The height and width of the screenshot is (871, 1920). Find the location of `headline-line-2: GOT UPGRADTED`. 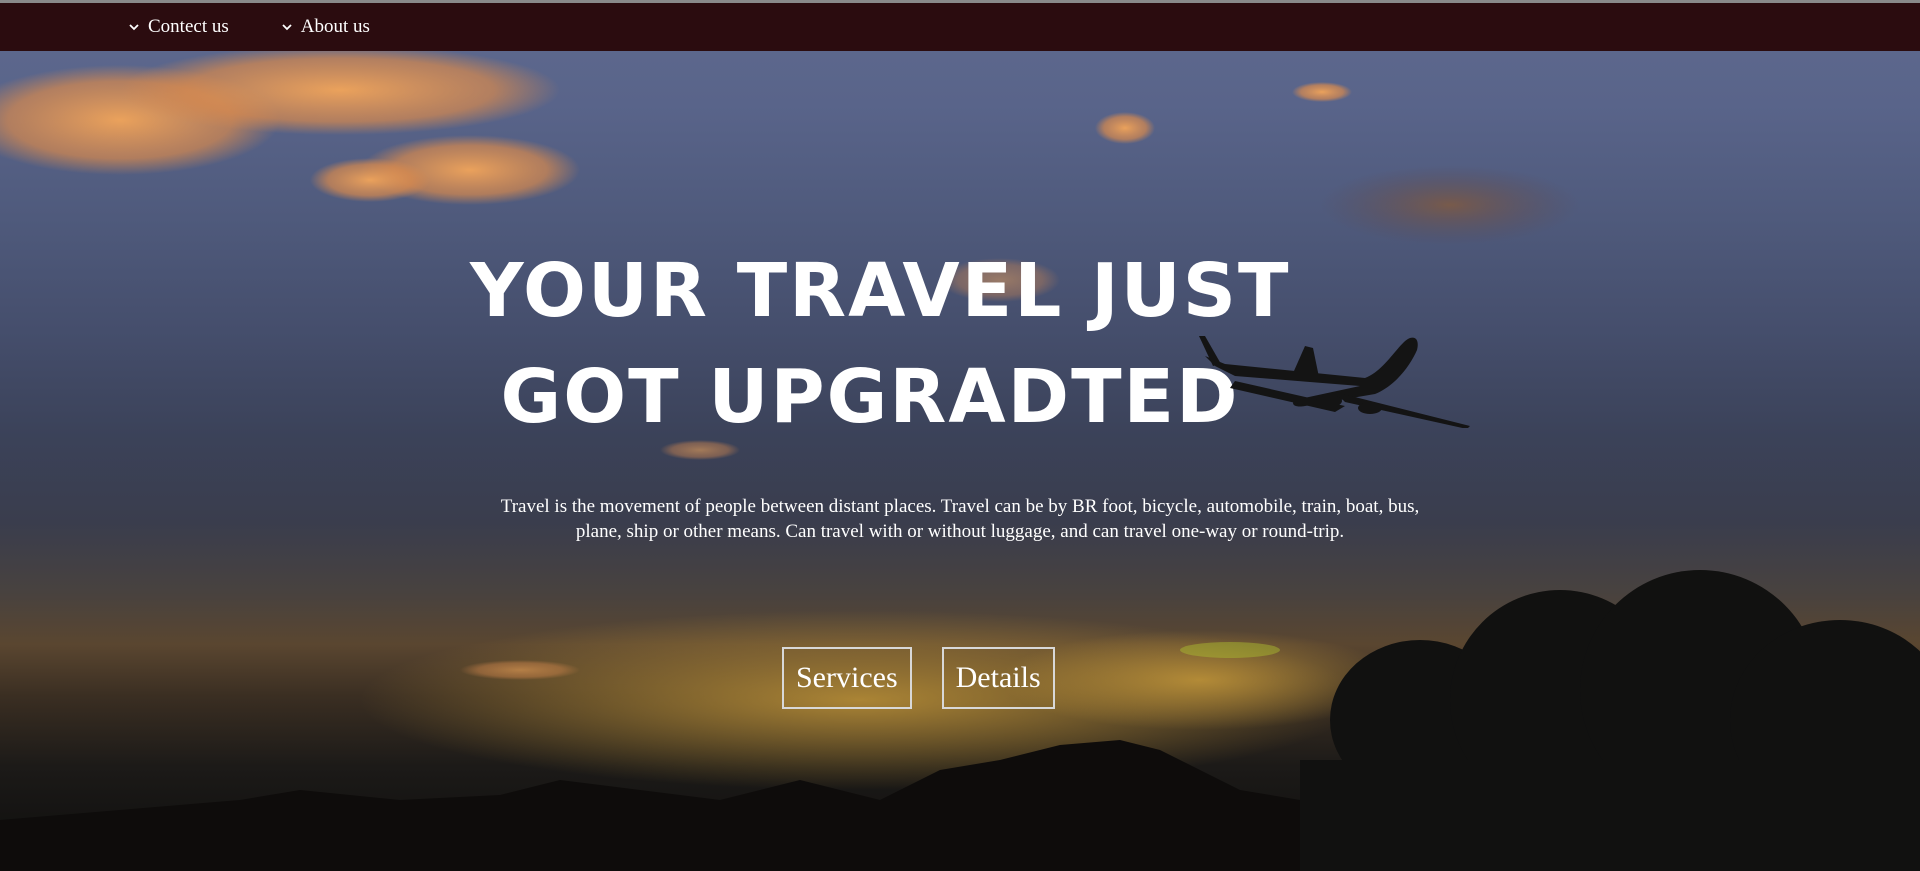

headline-line-2: GOT UPGRADTED is located at coordinates (870, 397).